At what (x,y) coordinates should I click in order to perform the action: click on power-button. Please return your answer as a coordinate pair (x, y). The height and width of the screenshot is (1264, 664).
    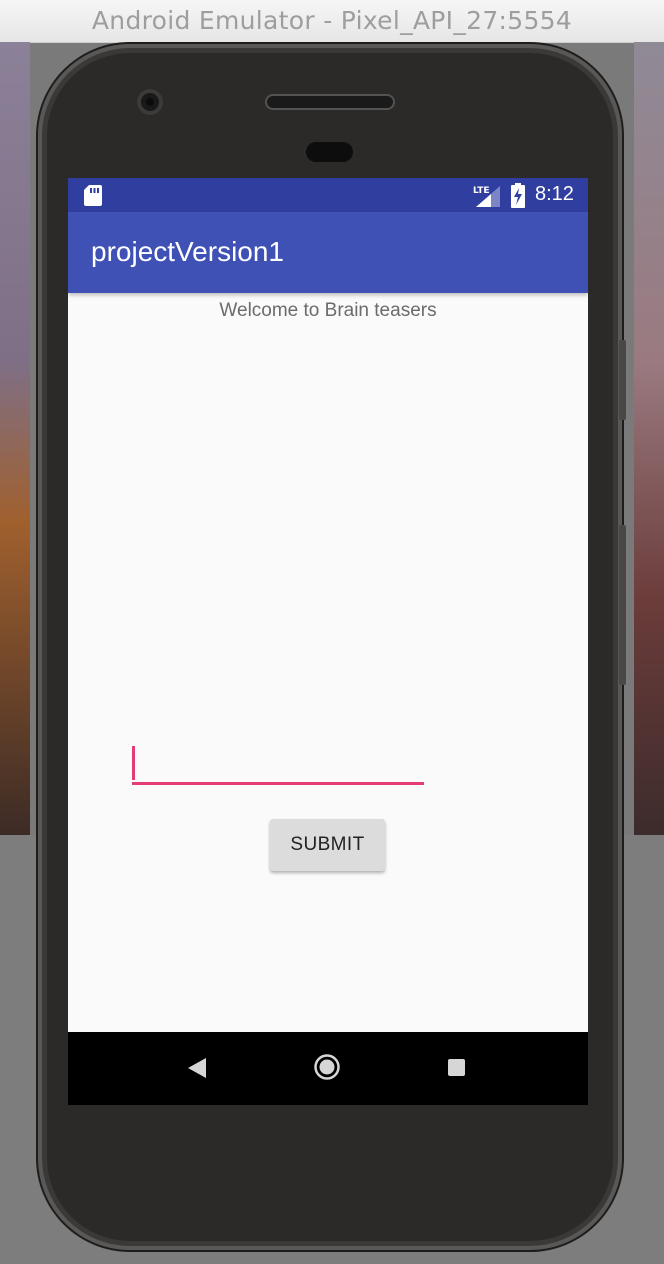
    Looking at the image, I should click on (622, 380).